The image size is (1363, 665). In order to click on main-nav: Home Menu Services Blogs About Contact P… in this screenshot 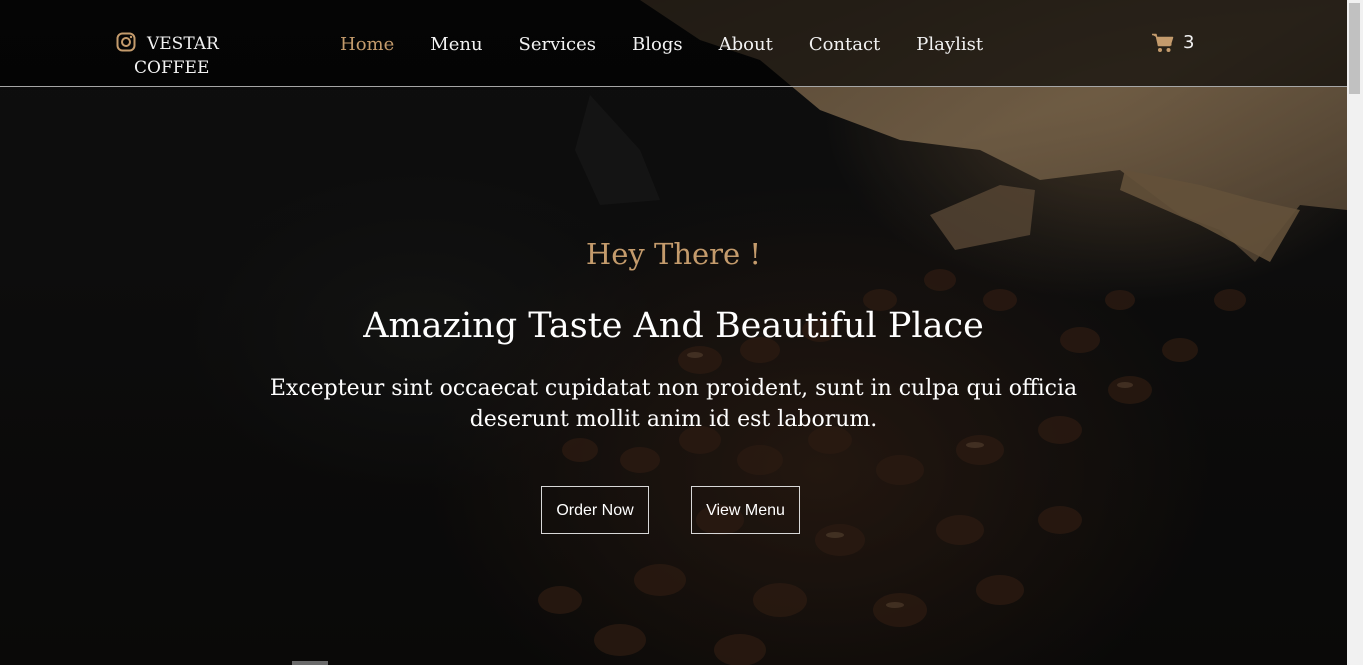, I will do `click(661, 45)`.